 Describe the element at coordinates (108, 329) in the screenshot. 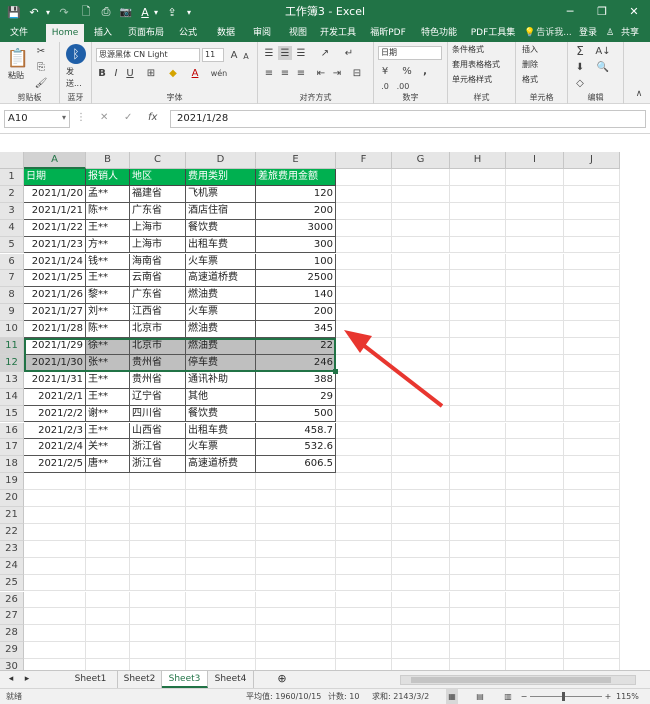

I see `cell-person: 陈**` at that location.